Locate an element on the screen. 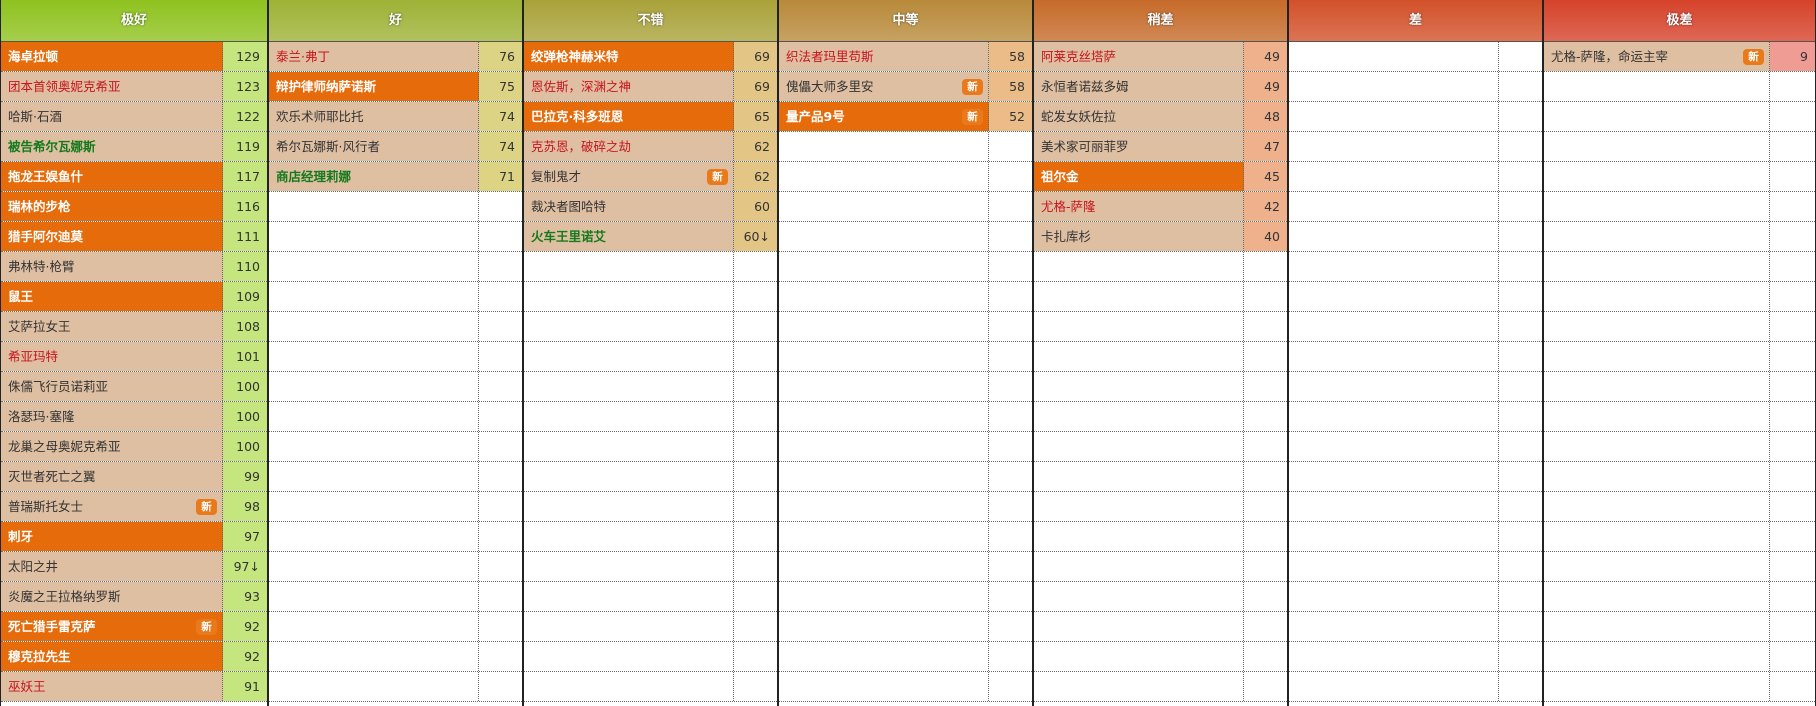  tier-entry-row: 团本首领奥妮克希亚 123 is located at coordinates (134, 87).